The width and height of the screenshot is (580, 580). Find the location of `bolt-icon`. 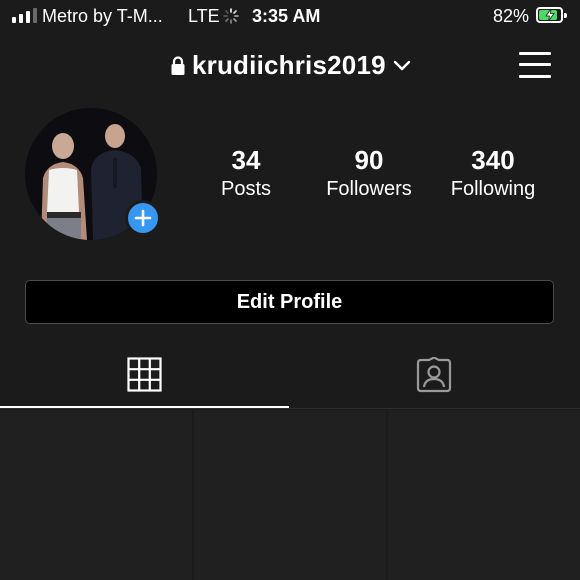

bolt-icon is located at coordinates (550, 15).